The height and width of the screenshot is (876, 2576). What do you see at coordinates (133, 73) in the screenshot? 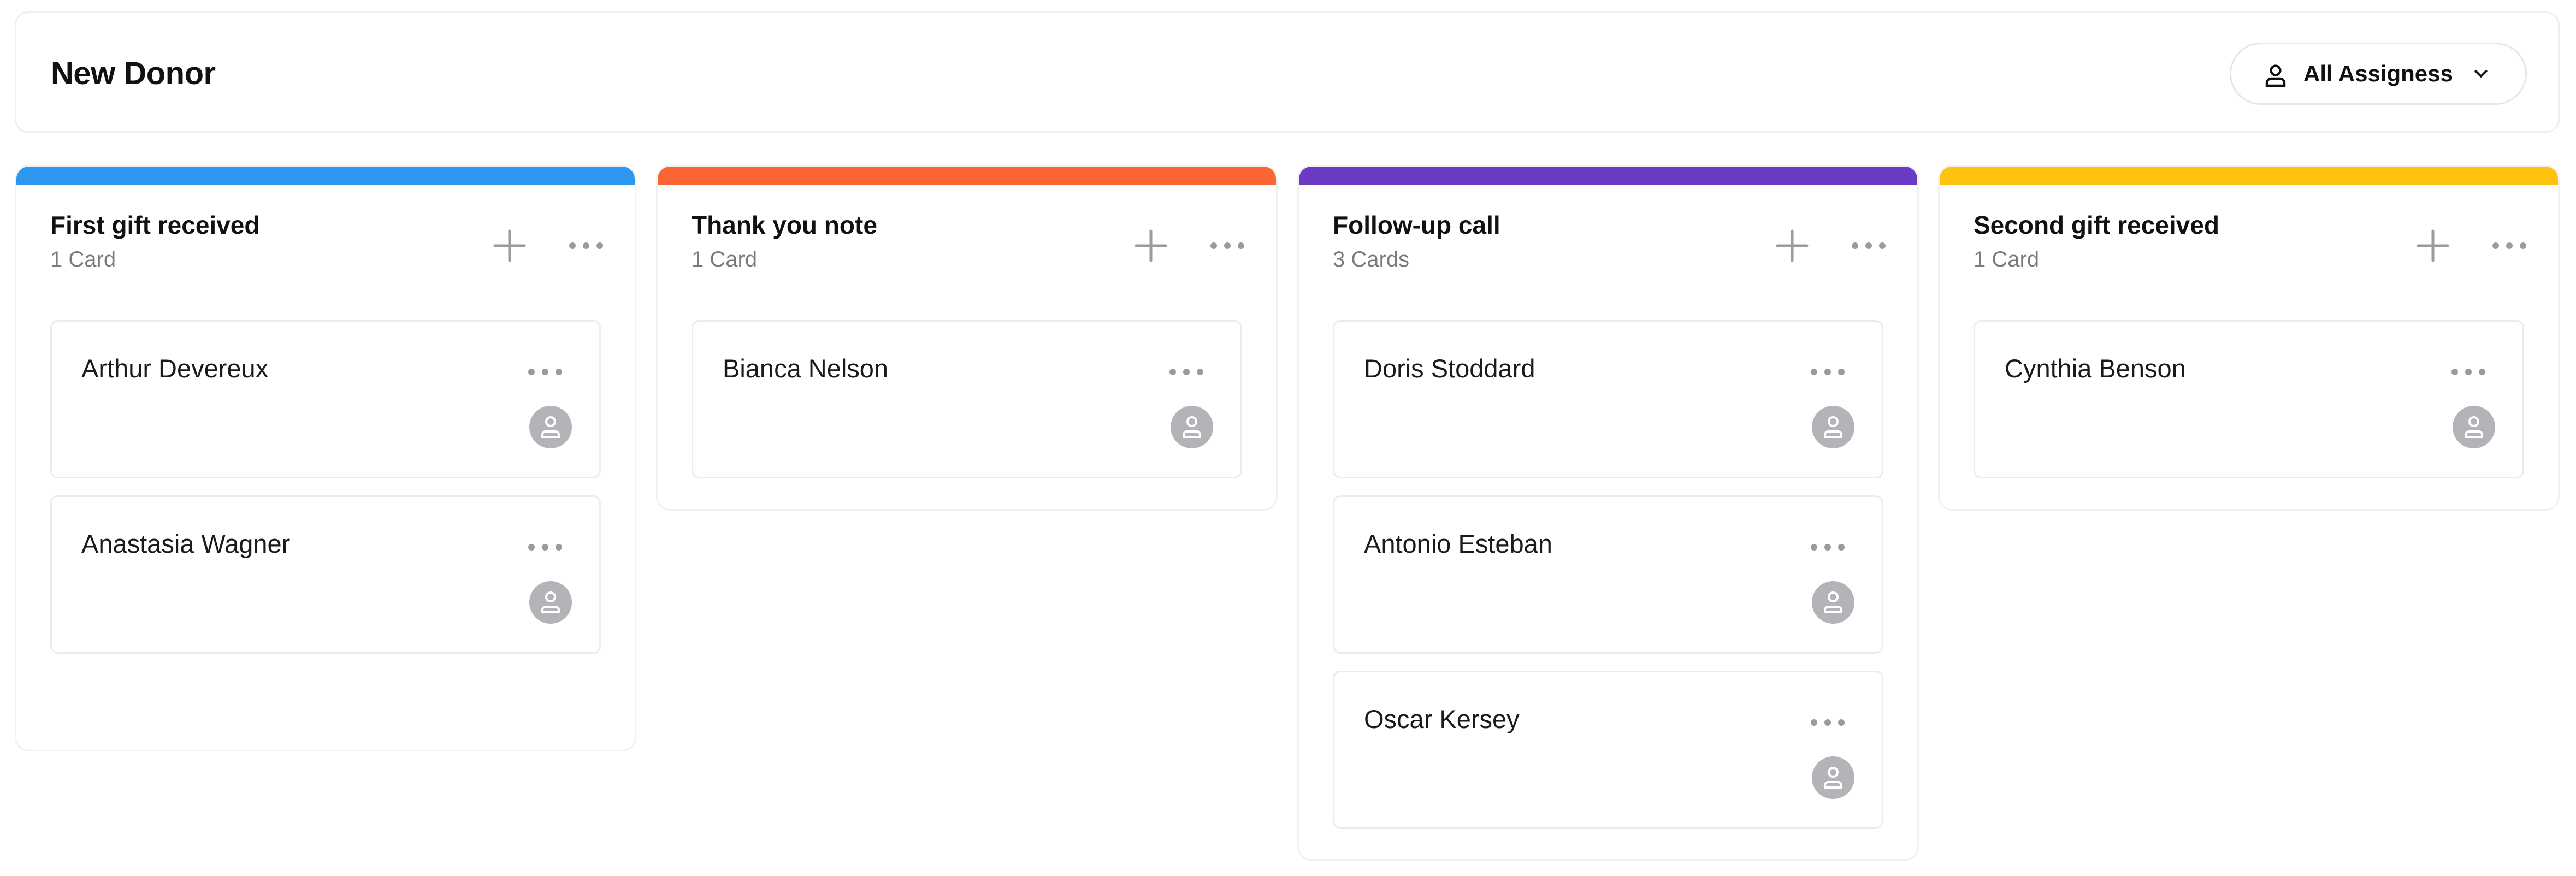
I see `board-title: New Donor` at bounding box center [133, 73].